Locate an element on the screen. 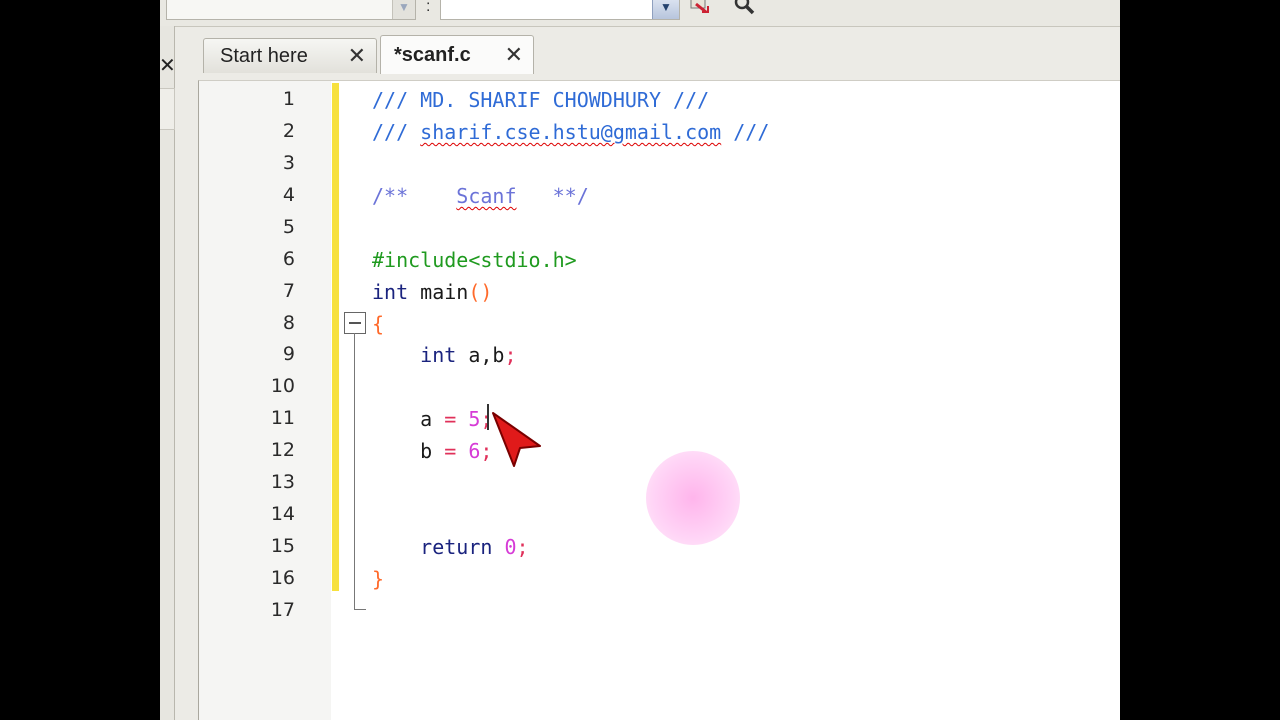 The image size is (1280, 720). line-number: 12 is located at coordinates (282, 450).